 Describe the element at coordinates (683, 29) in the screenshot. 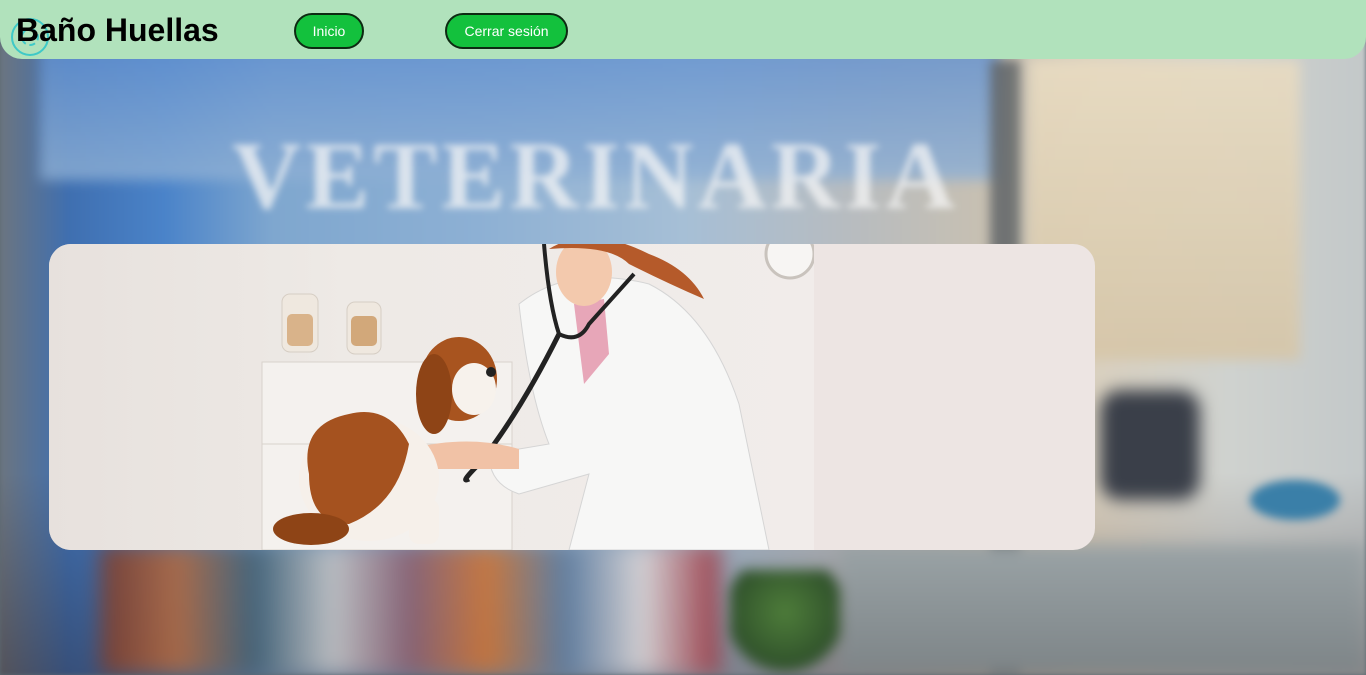

I see `top-navbar: Baño Huellas Inicio Cerrar sesión` at that location.